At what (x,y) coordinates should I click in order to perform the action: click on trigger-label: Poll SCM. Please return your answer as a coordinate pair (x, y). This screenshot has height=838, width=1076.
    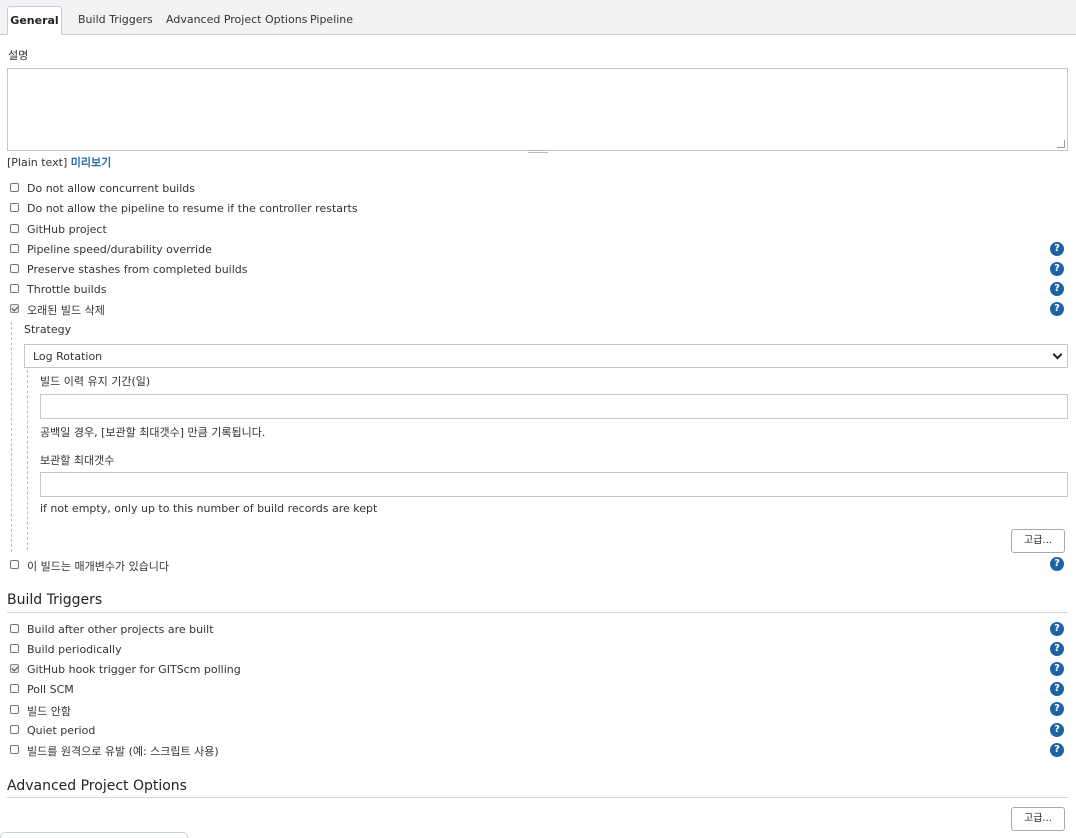
    Looking at the image, I should click on (50, 689).